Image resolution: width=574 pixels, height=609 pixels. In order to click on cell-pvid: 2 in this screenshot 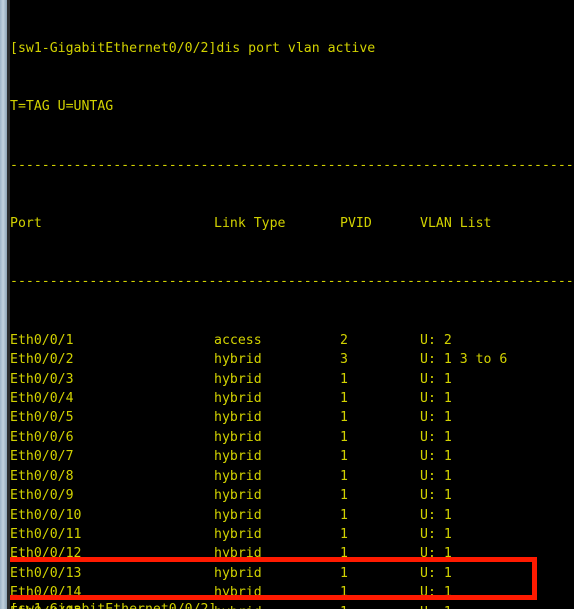, I will do `click(344, 340)`.